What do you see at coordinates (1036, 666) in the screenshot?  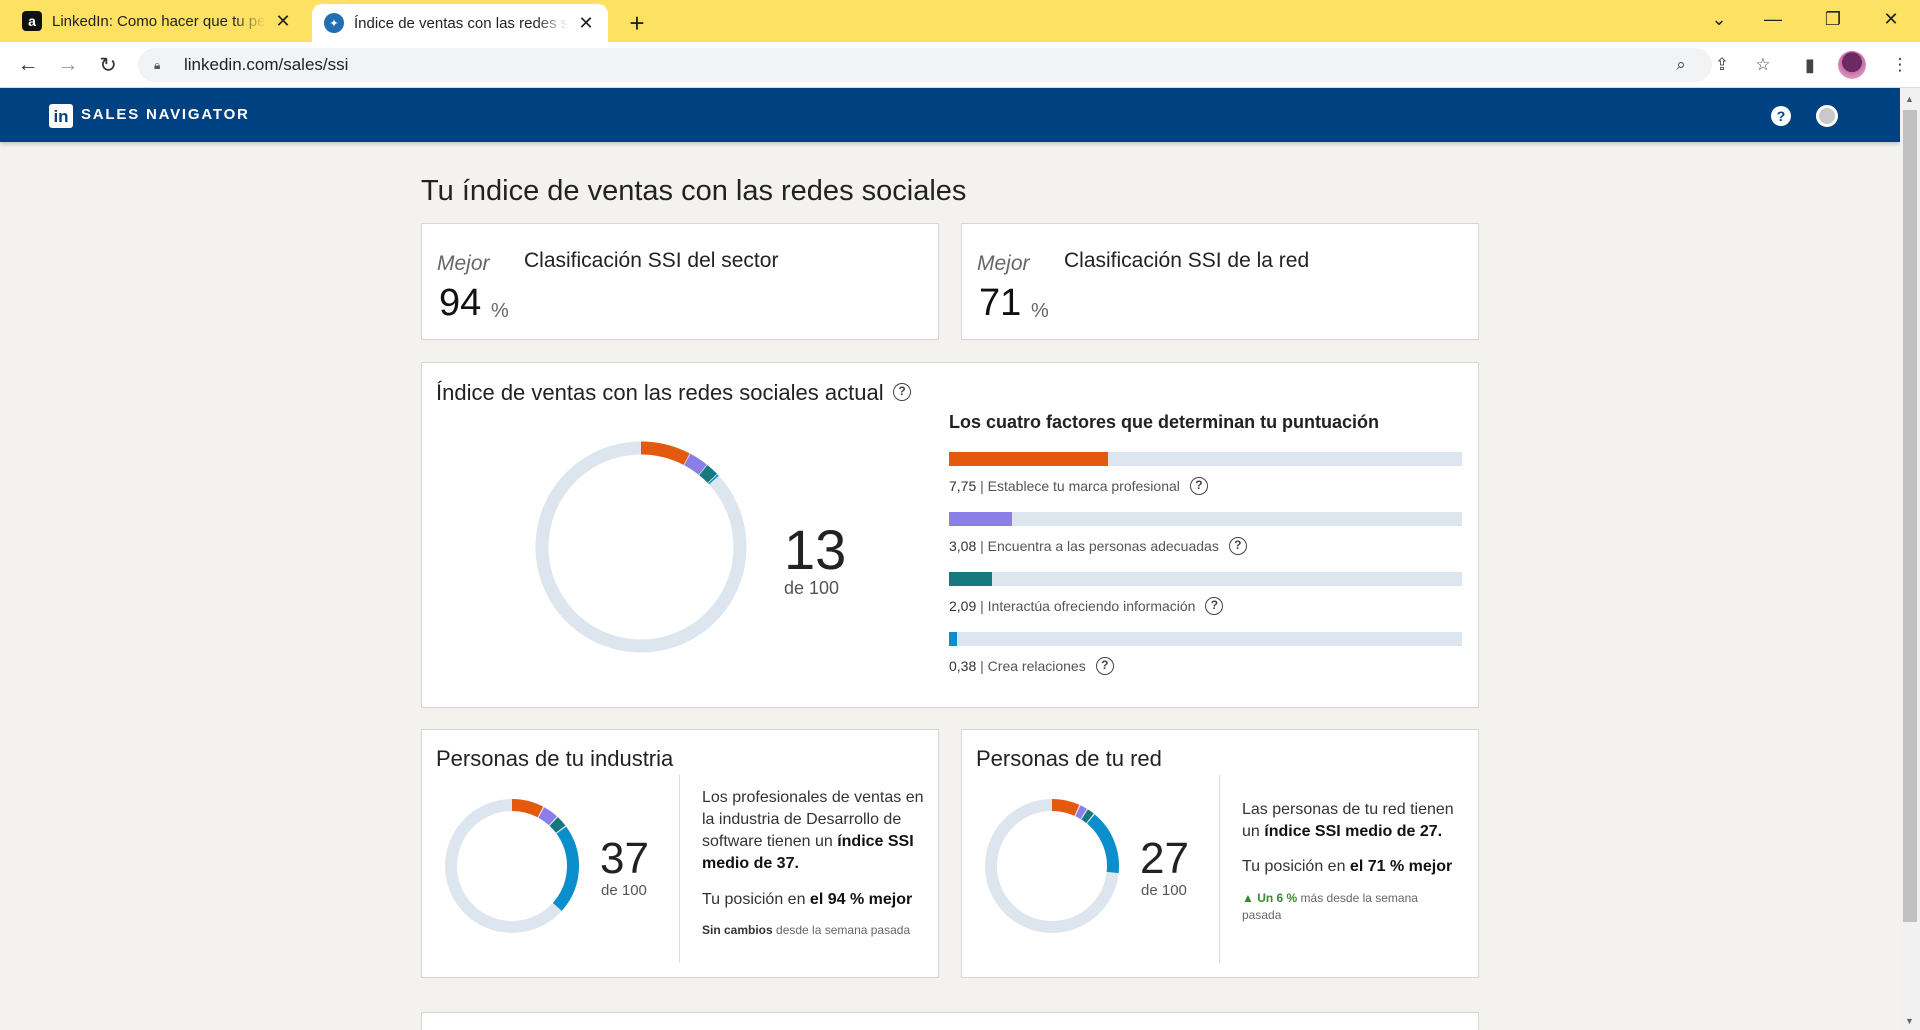 I see `factor-name: Crea relaciones` at bounding box center [1036, 666].